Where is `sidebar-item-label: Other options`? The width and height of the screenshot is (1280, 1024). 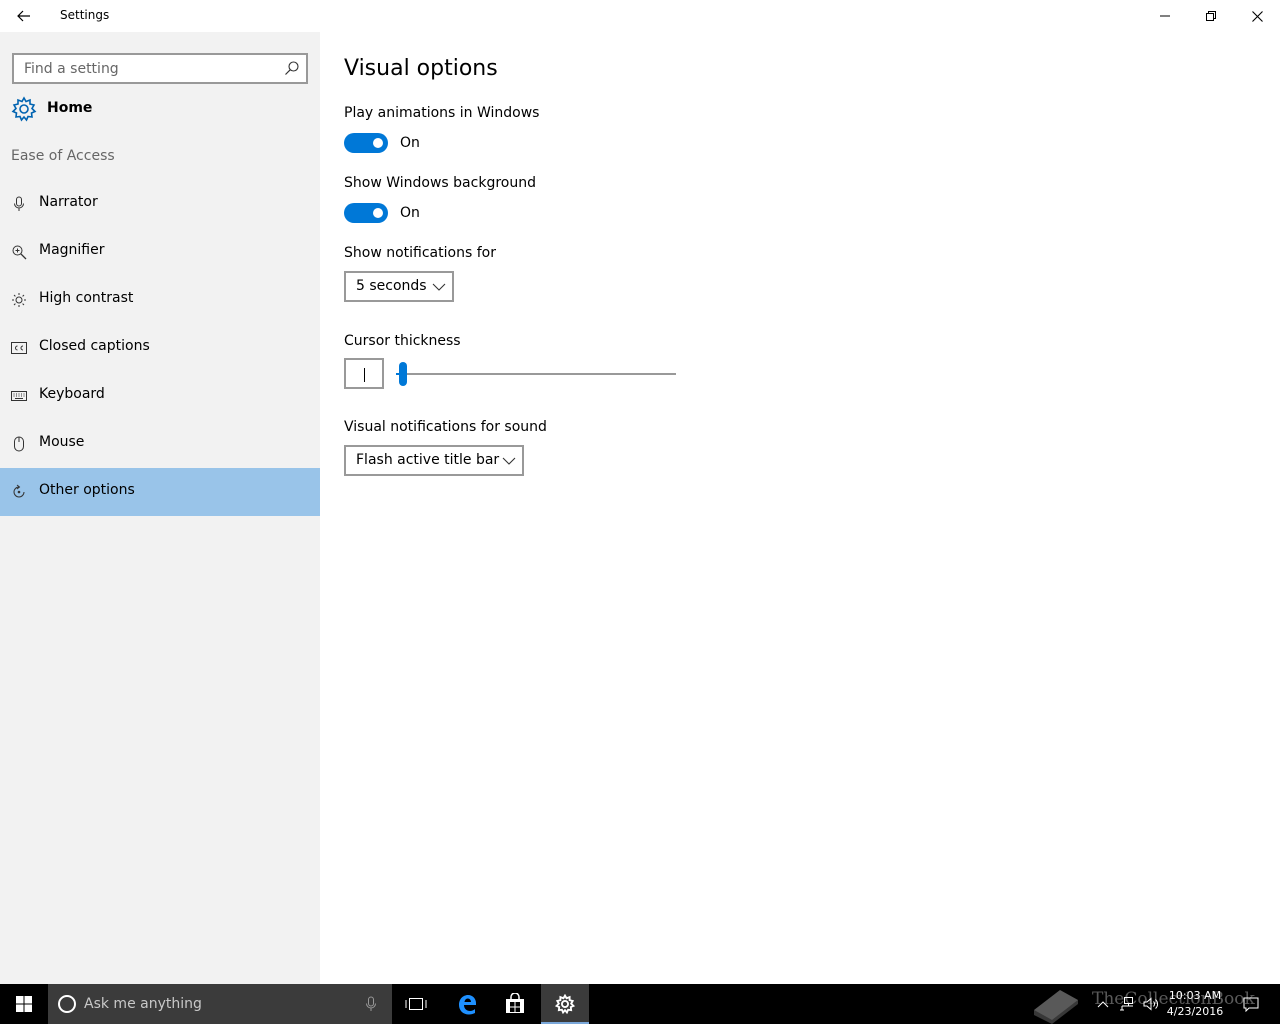
sidebar-item-label: Other options is located at coordinates (87, 490).